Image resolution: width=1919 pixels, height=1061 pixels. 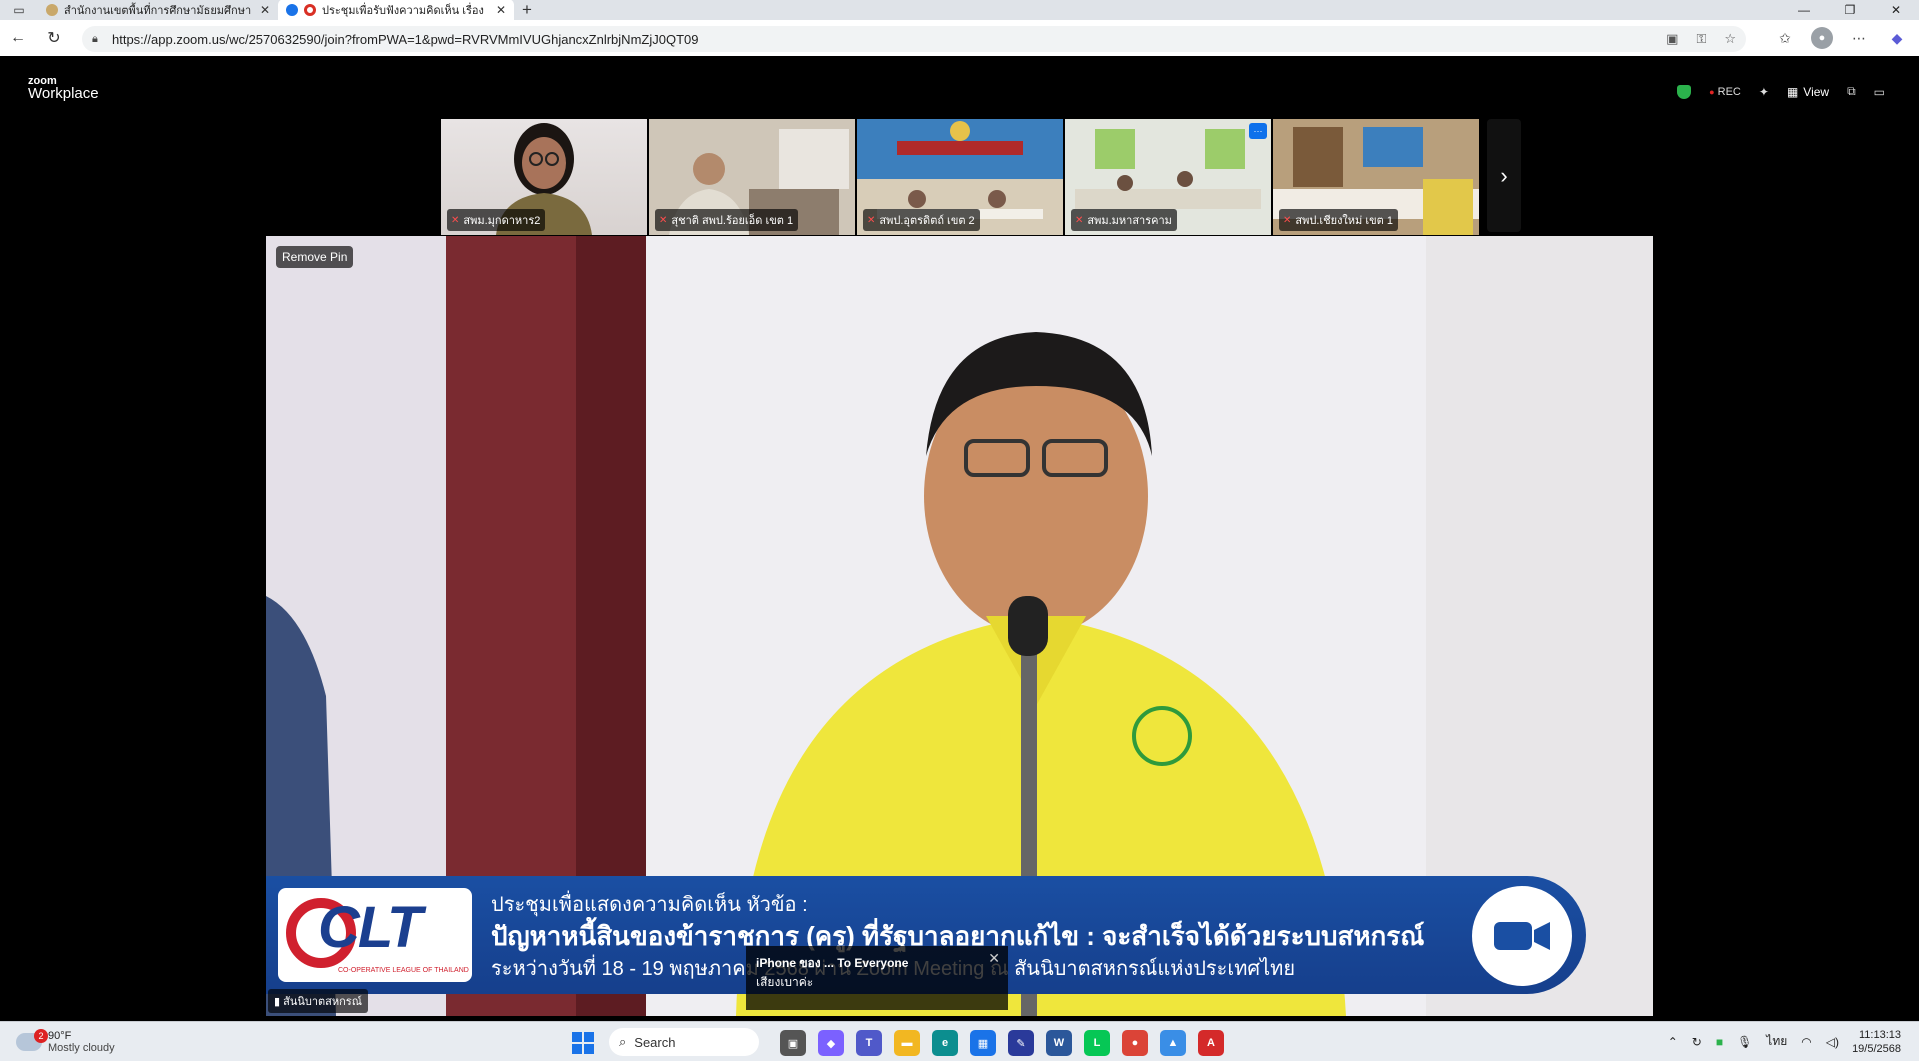 I want to click on cloud-icon: 2, so click(x=32, y=1040).